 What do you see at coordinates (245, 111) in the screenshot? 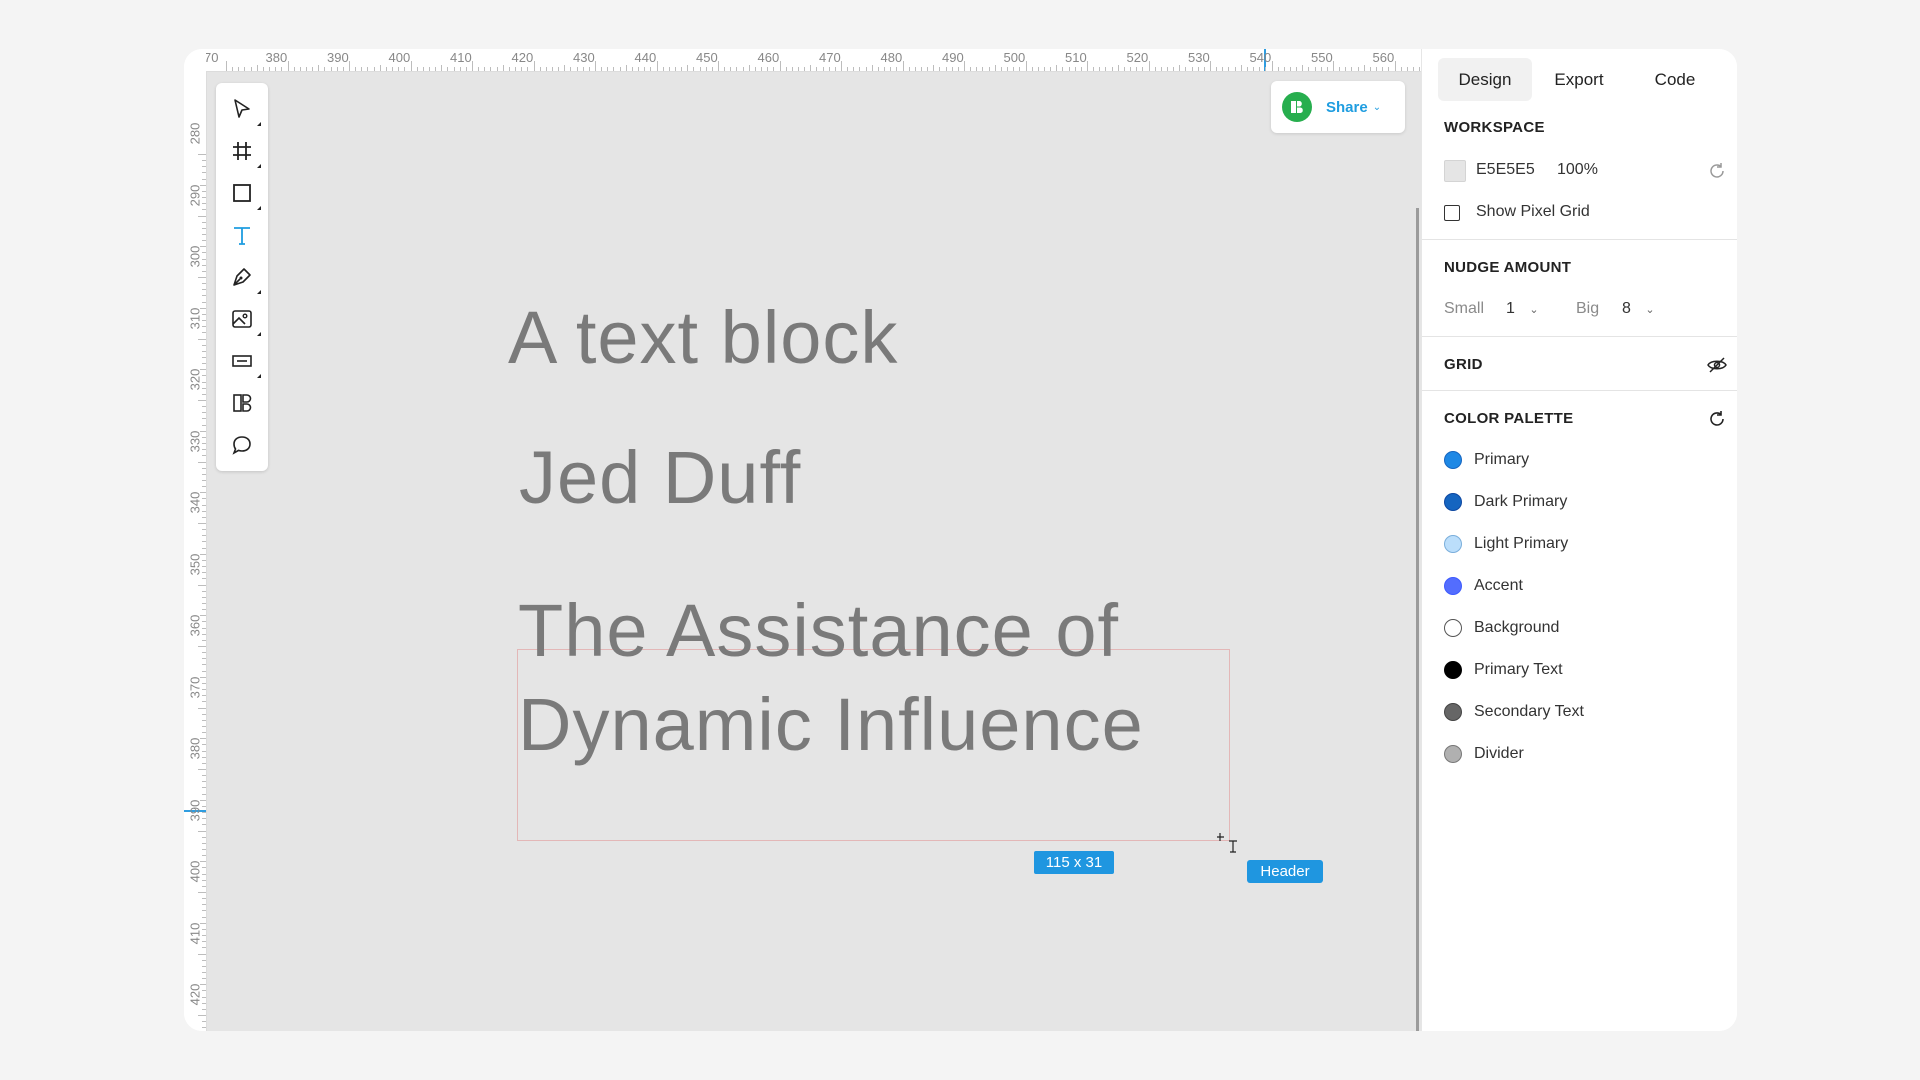
I see `select-tool-button` at bounding box center [245, 111].